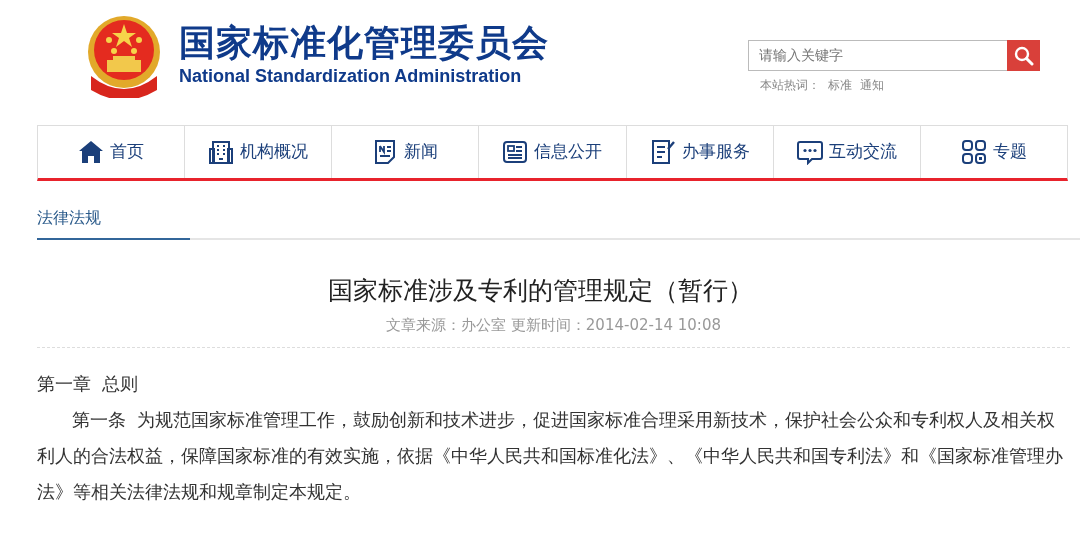 This screenshot has width=1080, height=542. Describe the element at coordinates (364, 43) in the screenshot. I see `site-title: 国家标准化管理委员会` at that location.